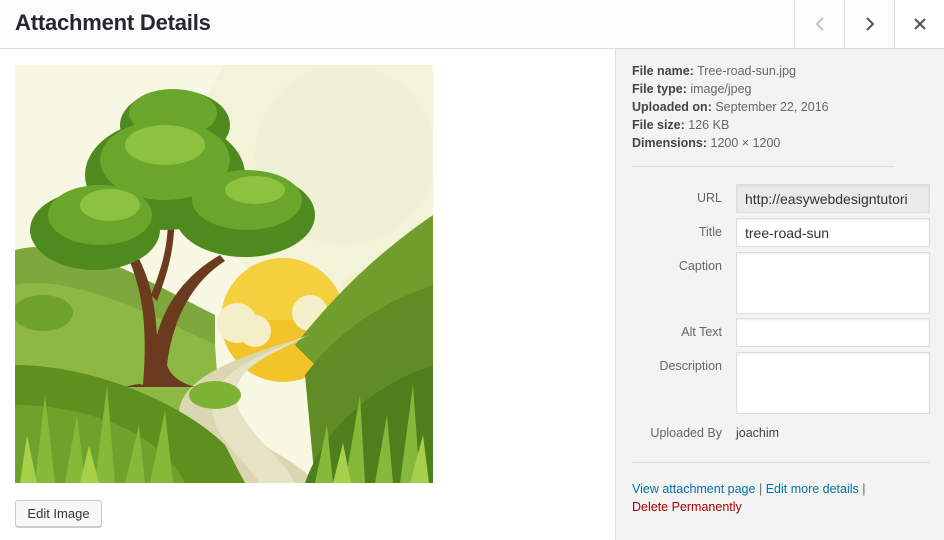  What do you see at coordinates (746, 71) in the screenshot?
I see `file-name-value: Tree-road-sun.jpg` at bounding box center [746, 71].